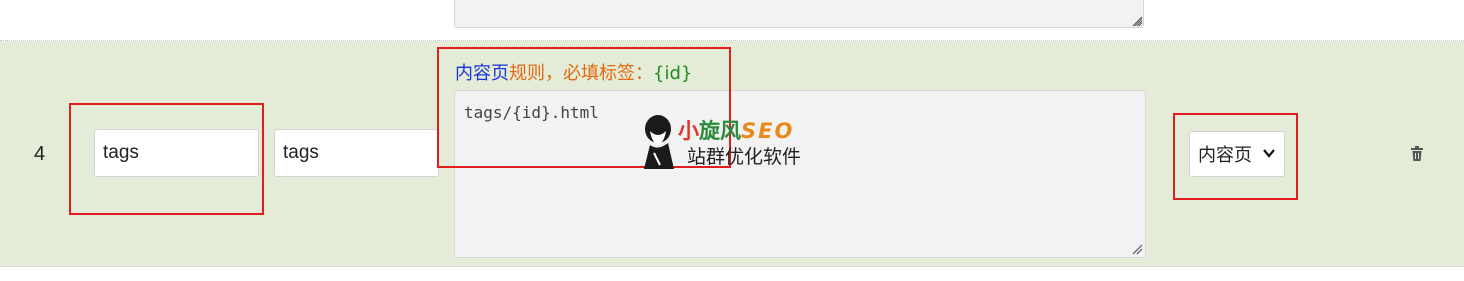 The width and height of the screenshot is (1464, 281). I want to click on watermark-brand: 小旋风SEO, so click(736, 130).